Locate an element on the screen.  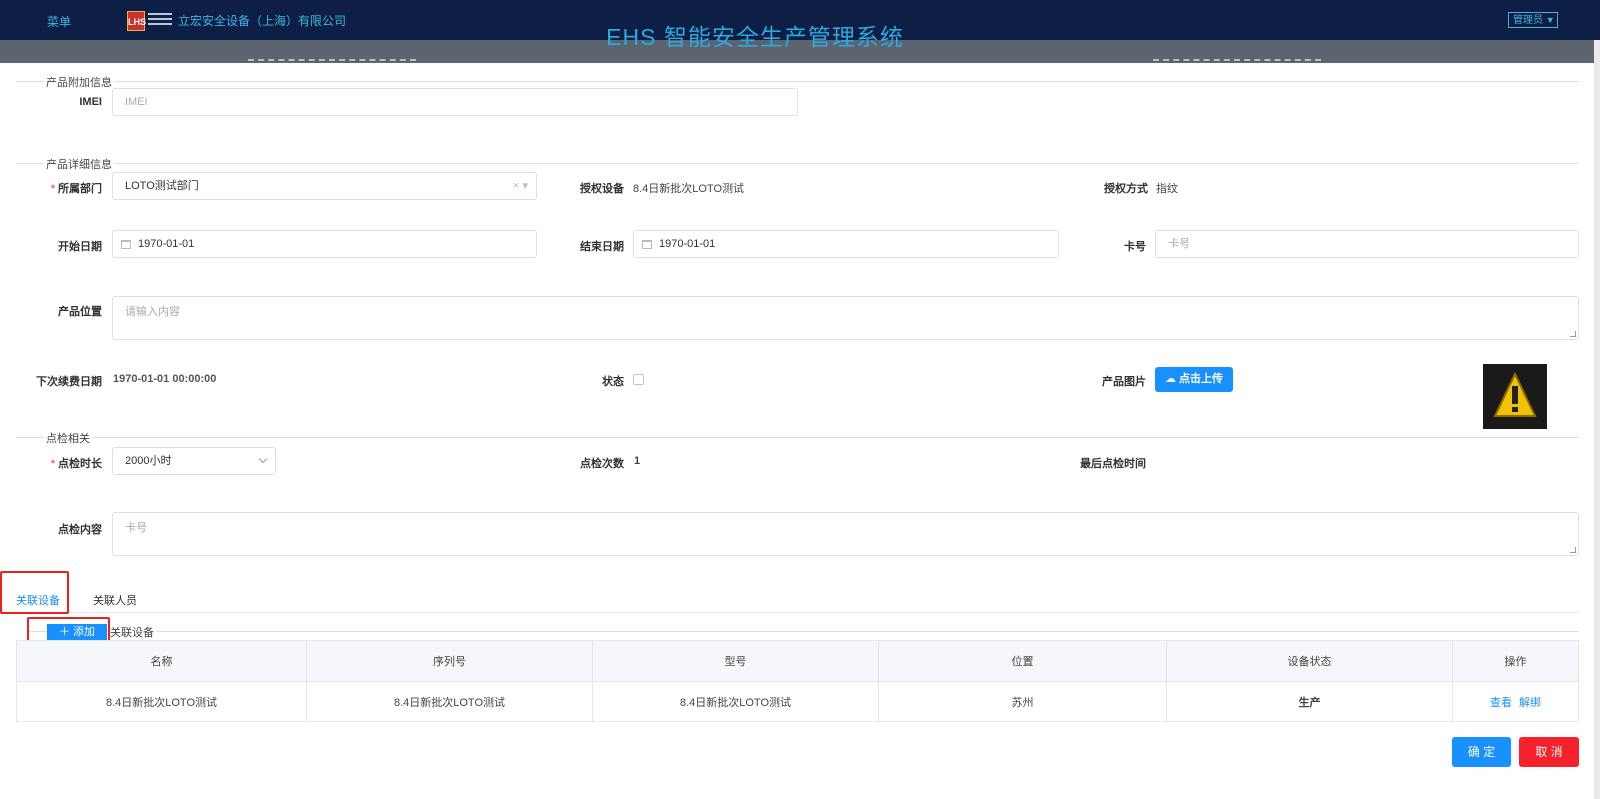
highlight-box-tab is located at coordinates (34, 592).